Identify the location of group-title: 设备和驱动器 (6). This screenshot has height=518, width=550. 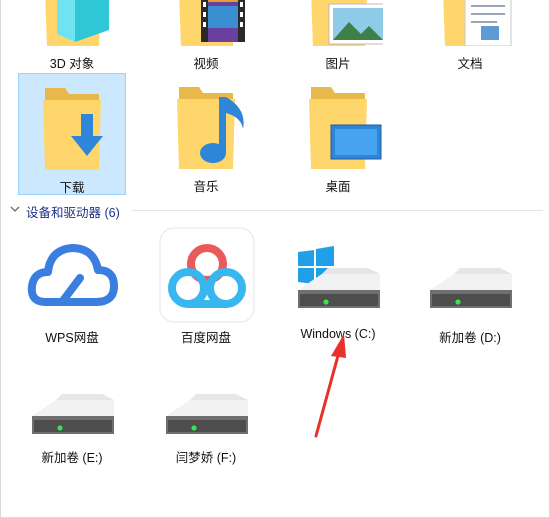
(73, 213).